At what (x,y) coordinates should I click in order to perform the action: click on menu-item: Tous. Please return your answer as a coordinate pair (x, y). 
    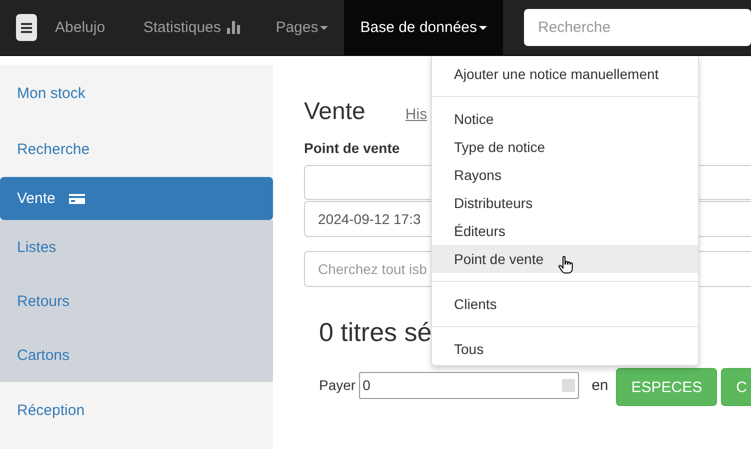
    Looking at the image, I should click on (565, 349).